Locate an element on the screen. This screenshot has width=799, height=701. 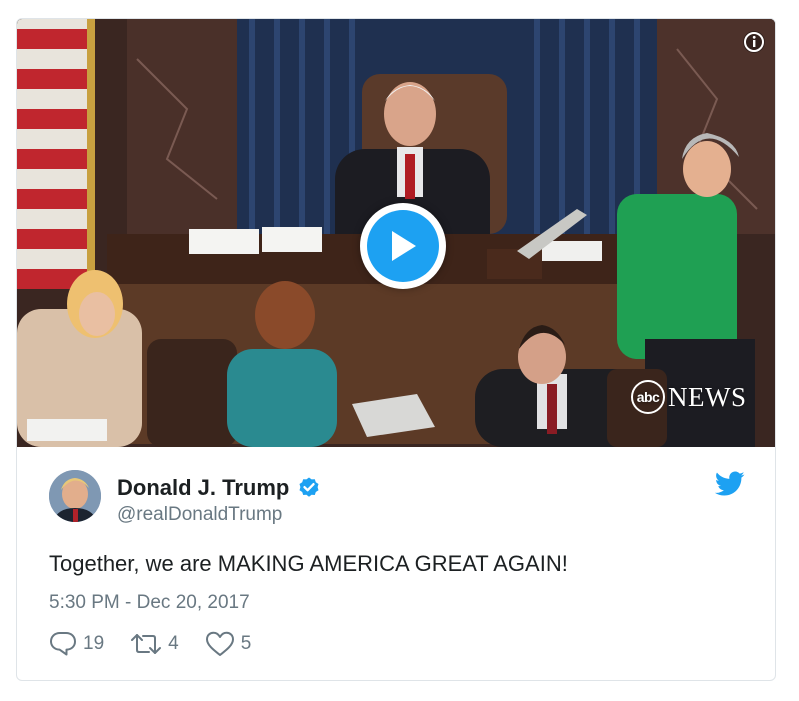
avatar-image is located at coordinates (75, 496).